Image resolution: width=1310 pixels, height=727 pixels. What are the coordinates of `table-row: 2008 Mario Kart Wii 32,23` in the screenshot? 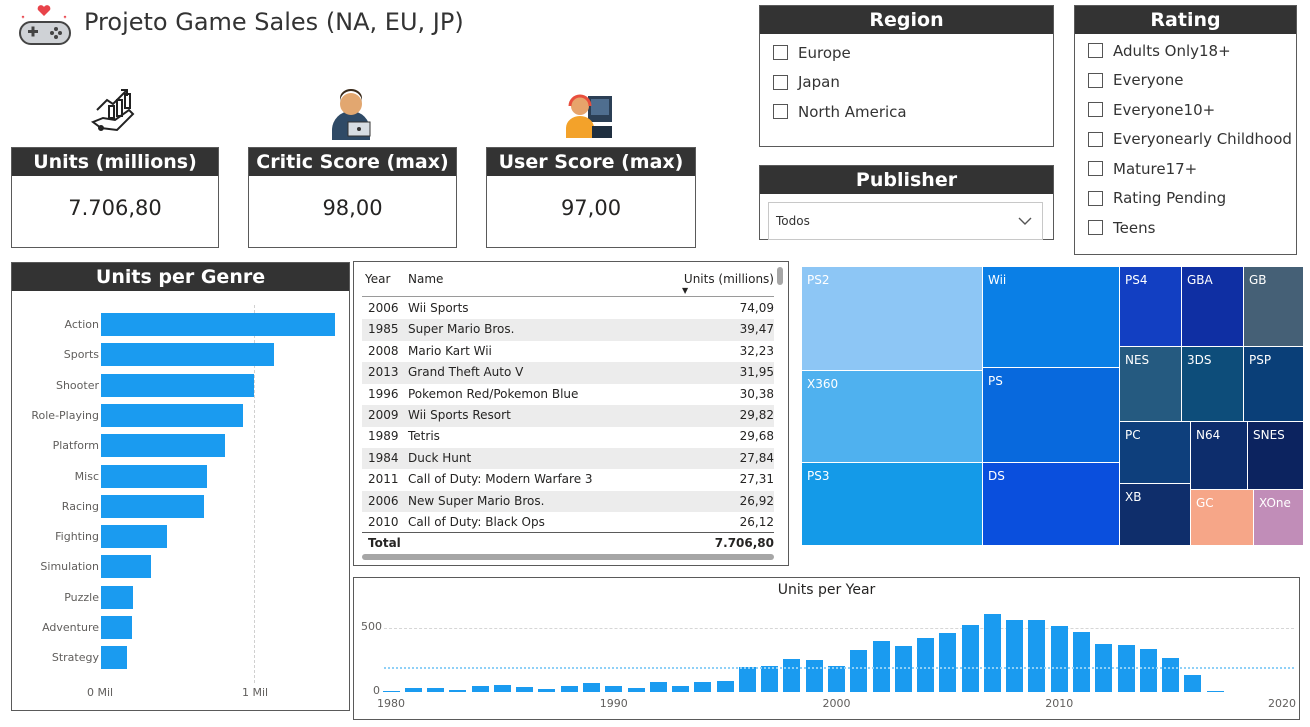 It's located at (568, 352).